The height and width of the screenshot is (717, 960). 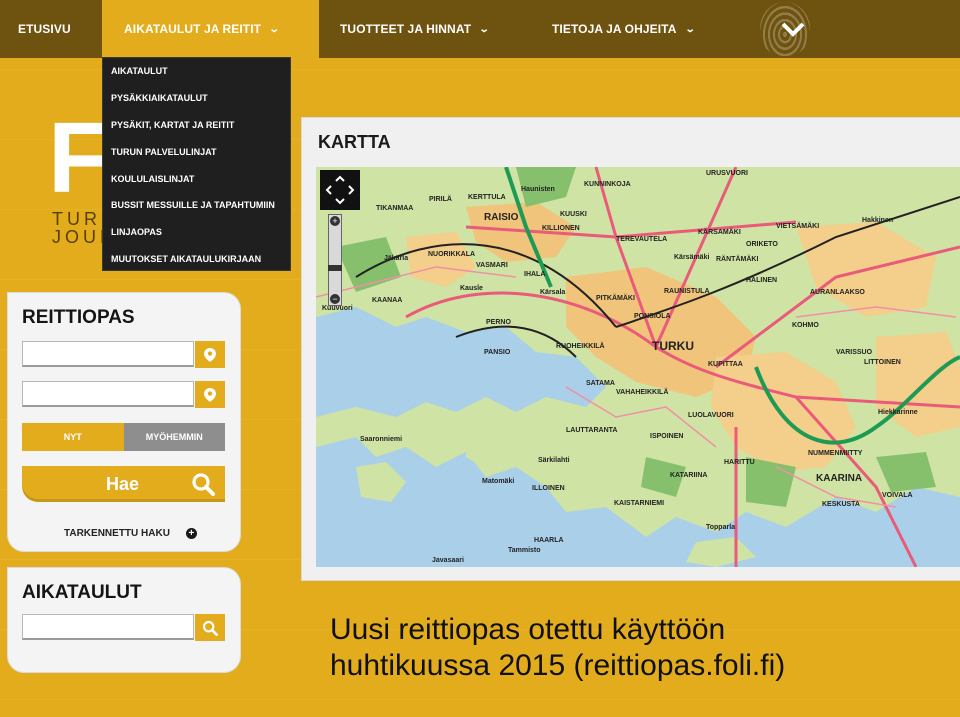 I want to click on map-label-place: LUOLAVUORI, so click(x=711, y=415).